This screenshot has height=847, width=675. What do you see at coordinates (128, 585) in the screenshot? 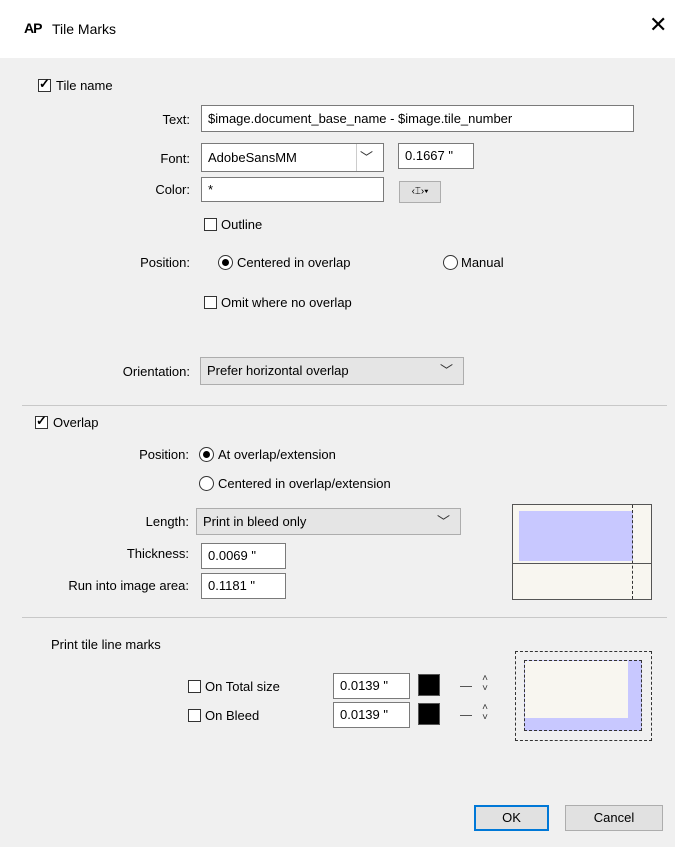
I see `run-into-label: Run into image area:` at bounding box center [128, 585].